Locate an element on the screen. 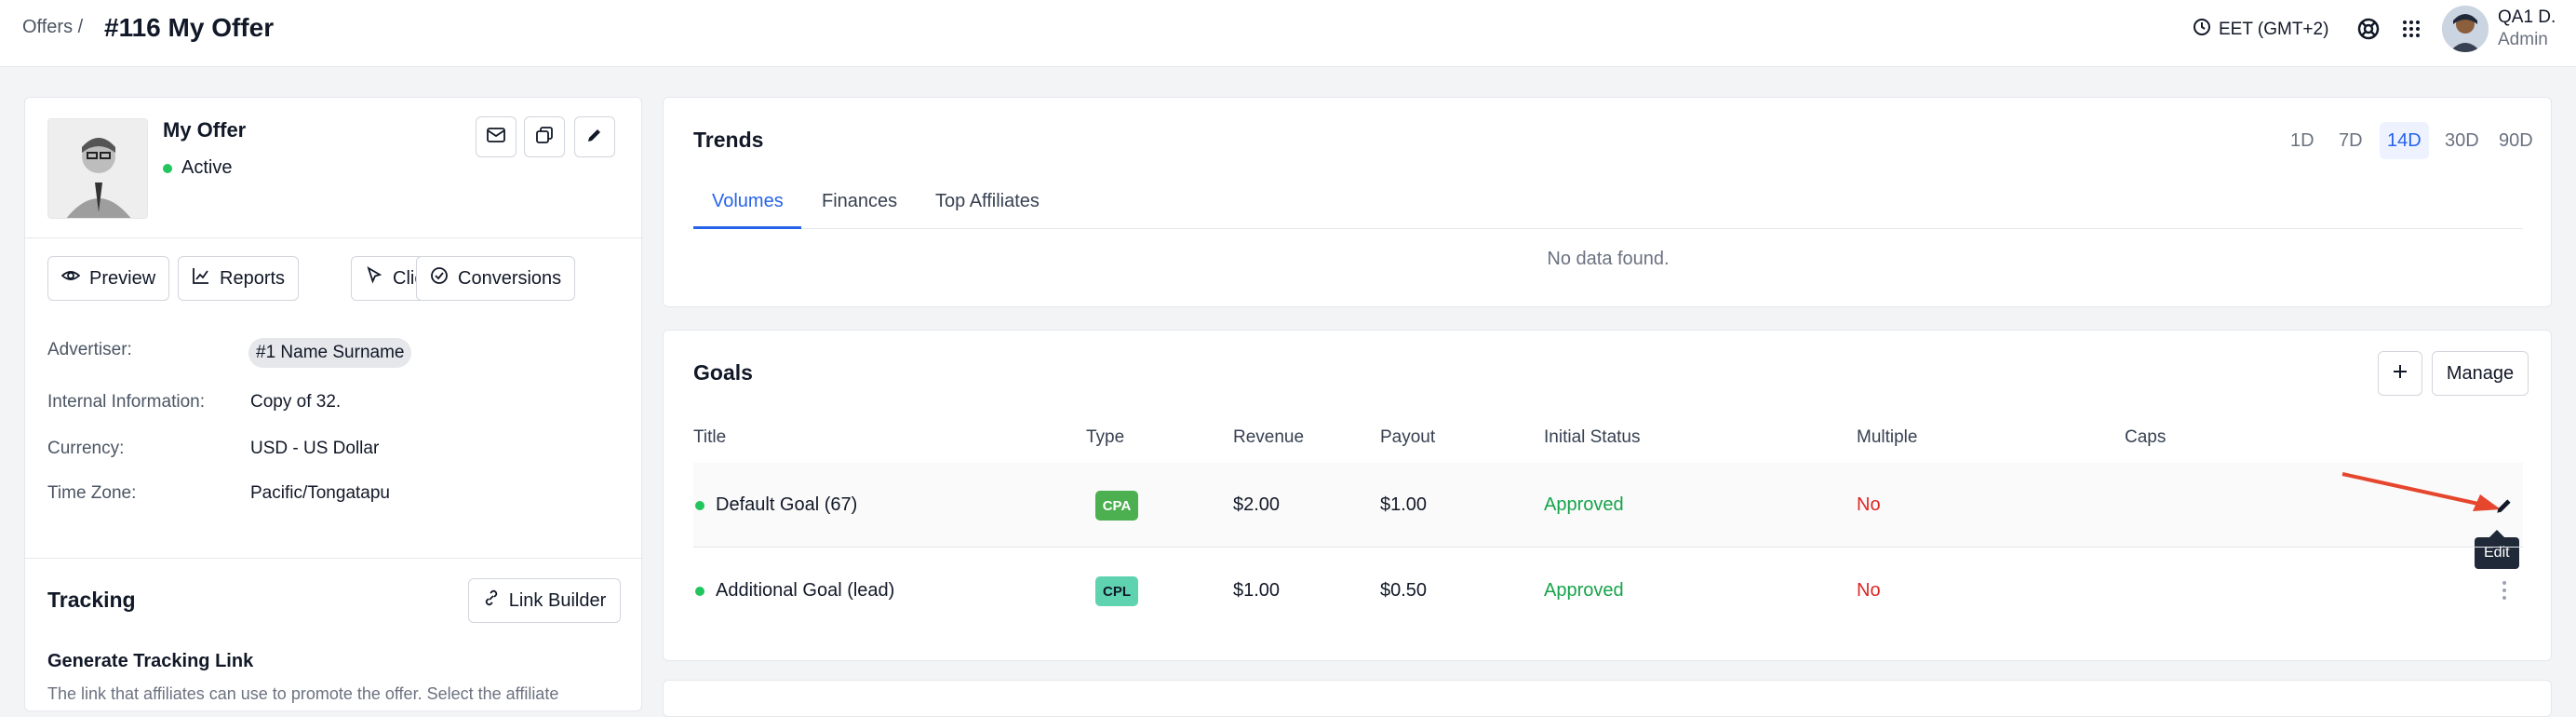 The image size is (2576, 717). goal-title-cell: Default Goal (67) is located at coordinates (776, 505).